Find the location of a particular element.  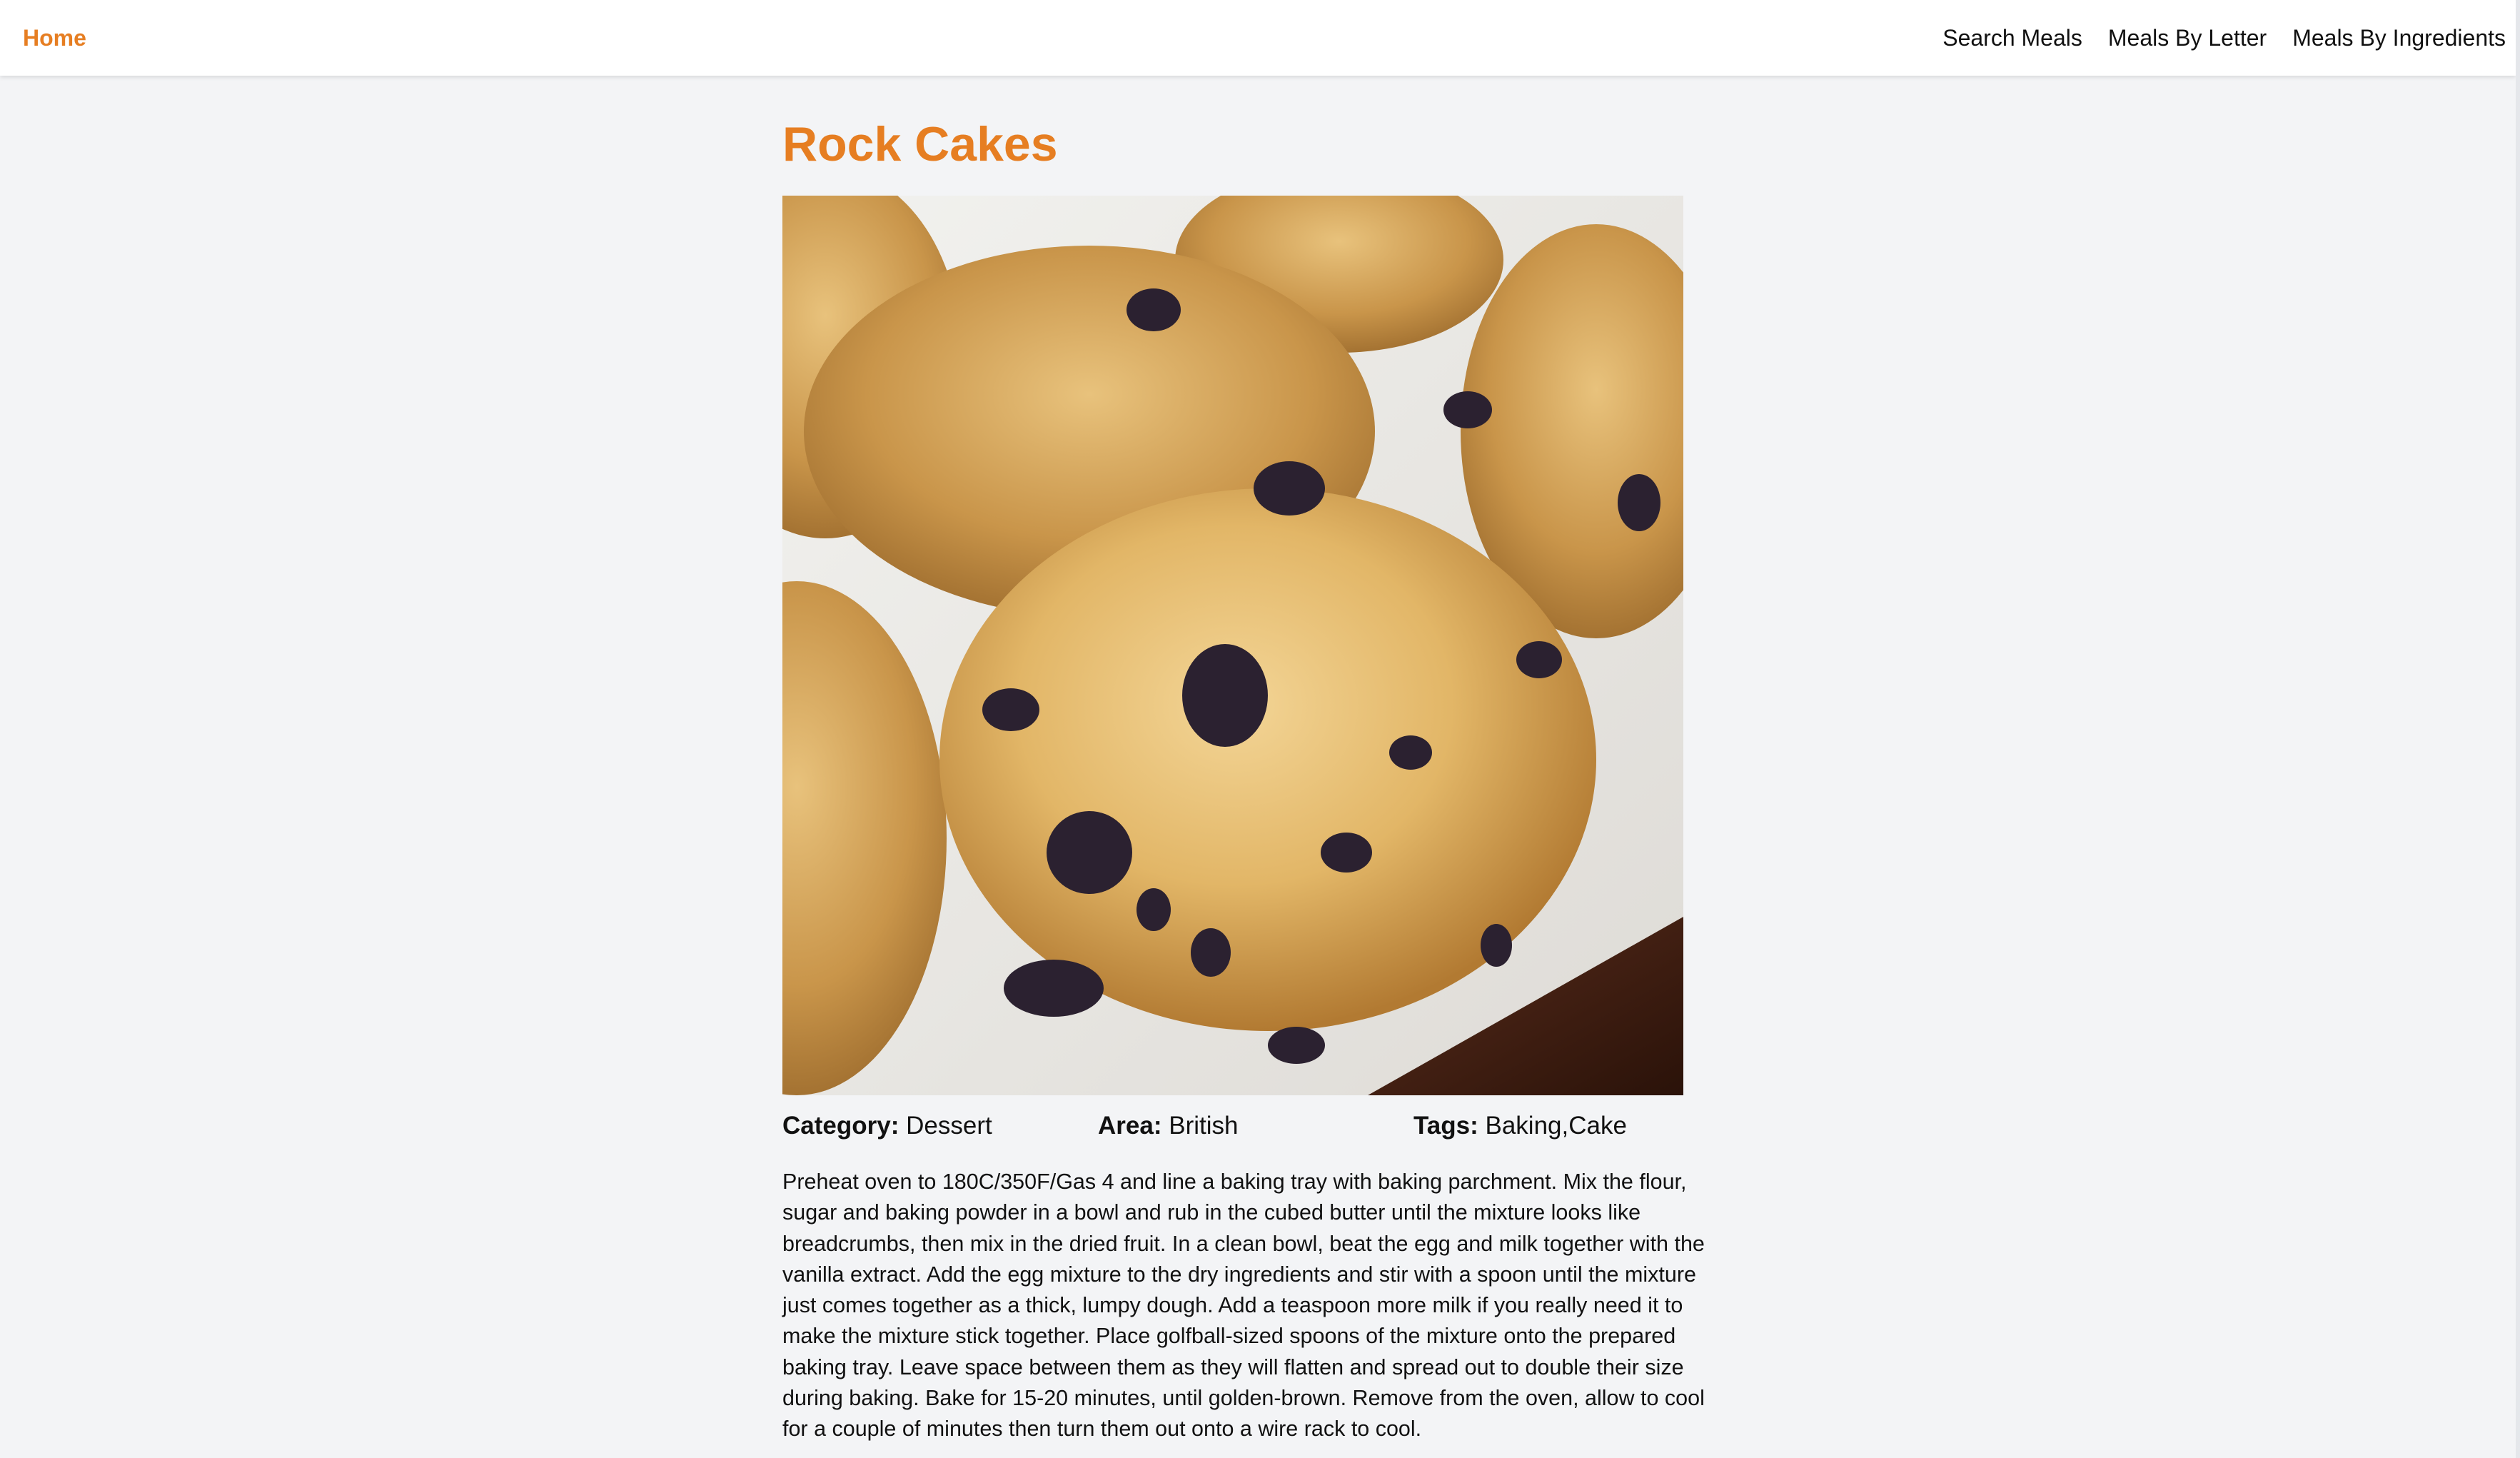

tags-value: Baking,Cake is located at coordinates (1556, 1126).